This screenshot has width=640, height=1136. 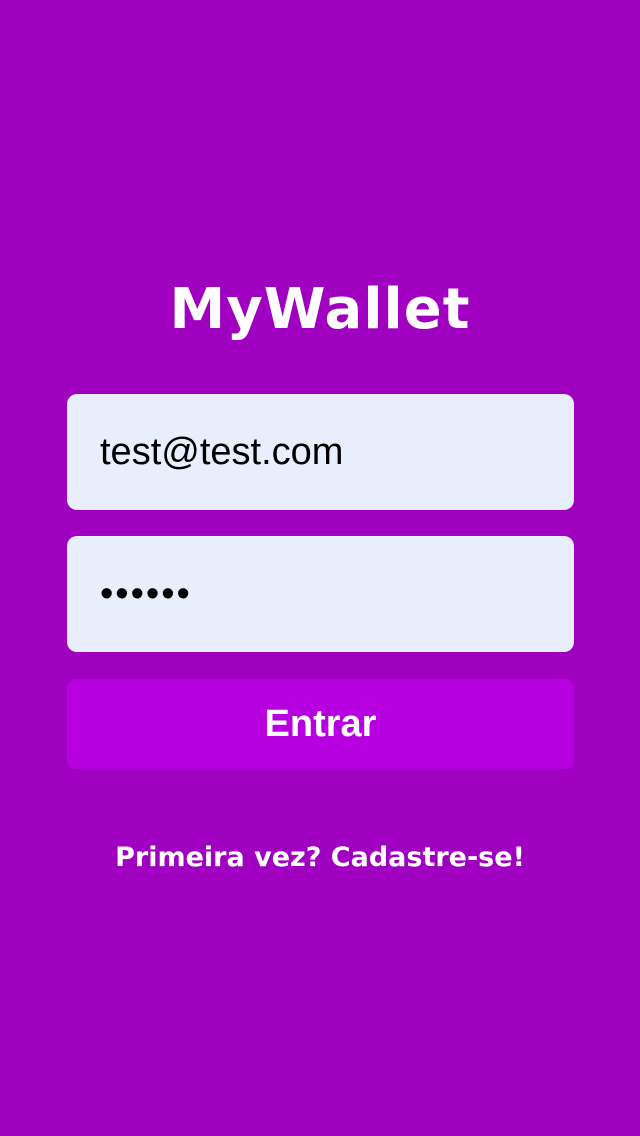 I want to click on login-button: Entrar, so click(x=320, y=724).